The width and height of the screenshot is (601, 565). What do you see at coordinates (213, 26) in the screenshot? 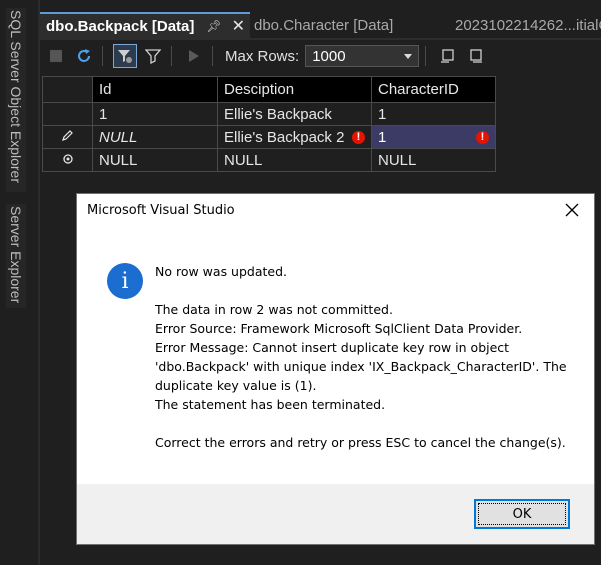
I see `pin-icon: 📌︎` at bounding box center [213, 26].